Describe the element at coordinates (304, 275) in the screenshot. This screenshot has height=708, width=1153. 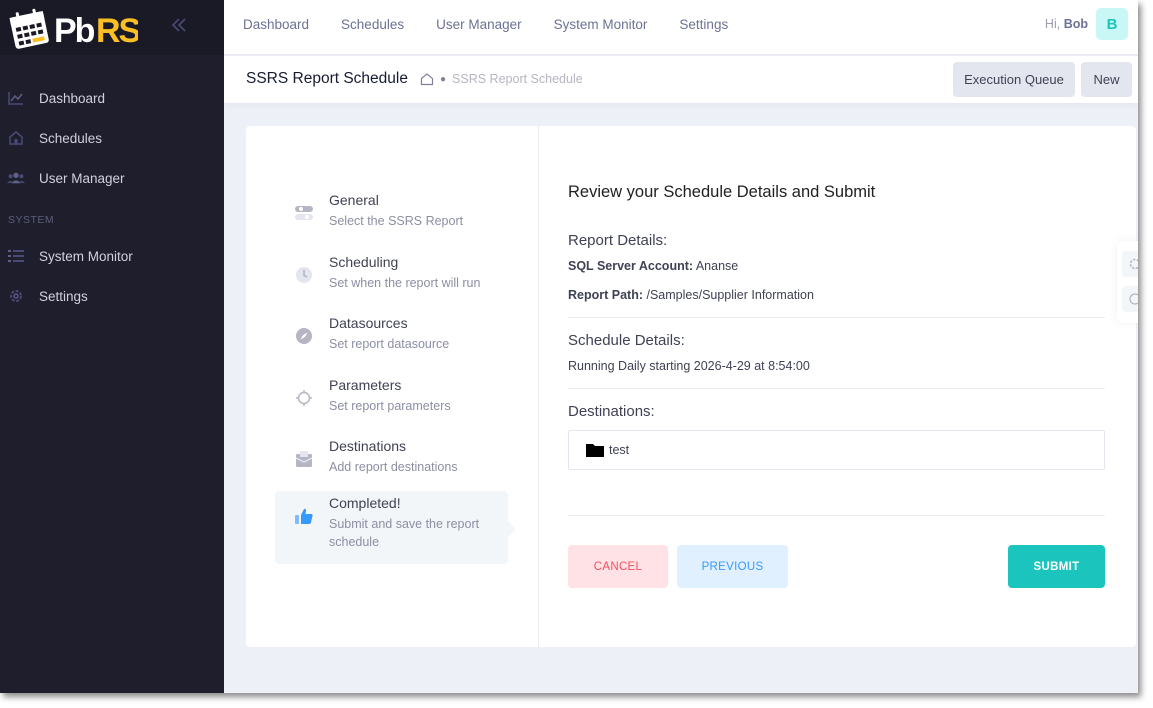
I see `clock-icon` at that location.